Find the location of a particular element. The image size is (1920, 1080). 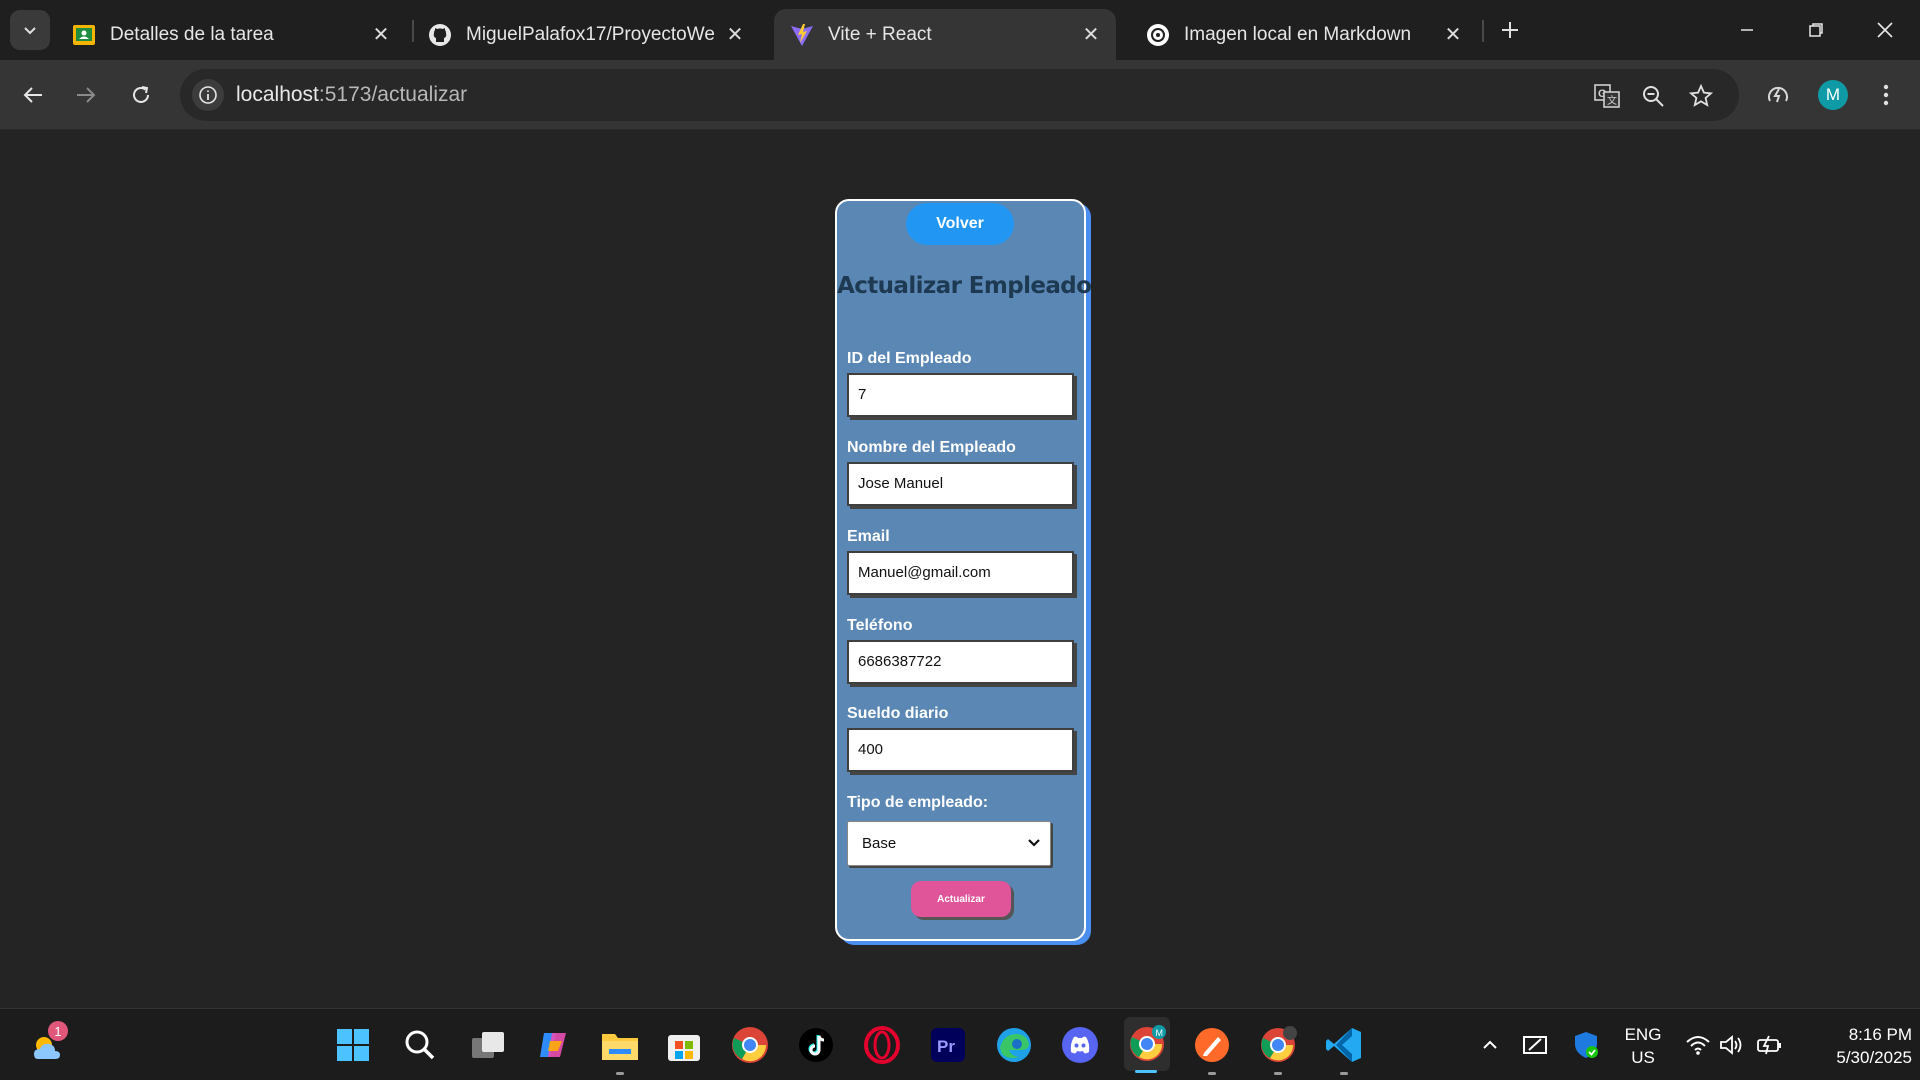

new-tab-button is located at coordinates (1510, 30).